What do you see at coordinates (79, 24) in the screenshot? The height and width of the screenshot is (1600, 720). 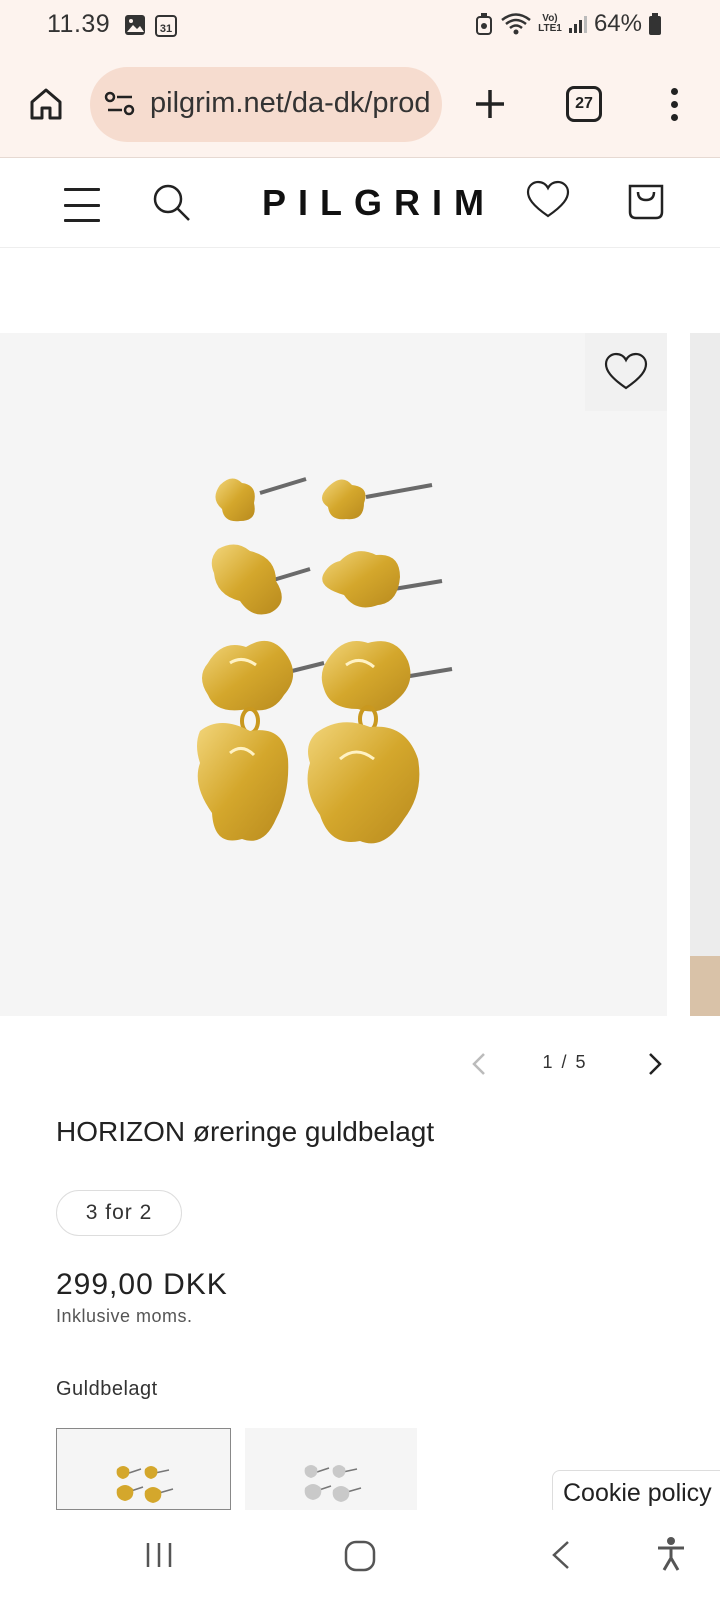 I see `status-time: 11.39` at bounding box center [79, 24].